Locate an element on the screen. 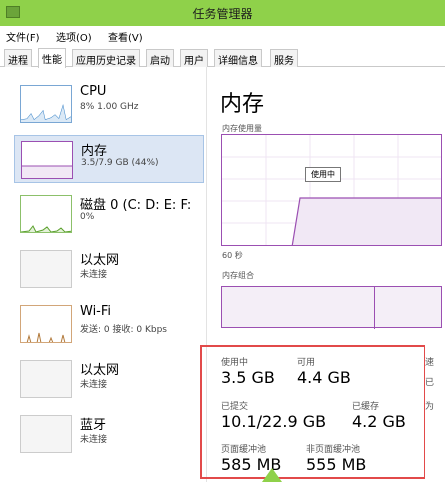 The height and width of the screenshot is (482, 445). stat-available-value: 4.4 GB is located at coordinates (324, 377).